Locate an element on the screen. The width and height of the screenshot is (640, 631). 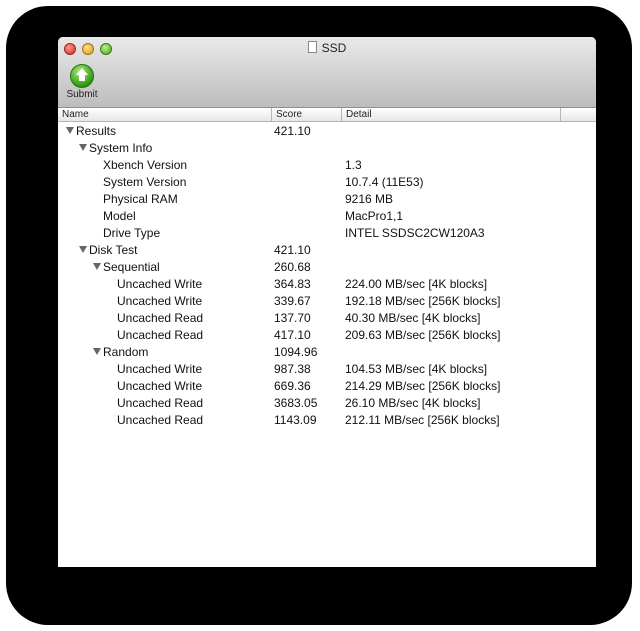
tree-row-disk-test: Disk Test 421.10 is located at coordinates (327, 250).